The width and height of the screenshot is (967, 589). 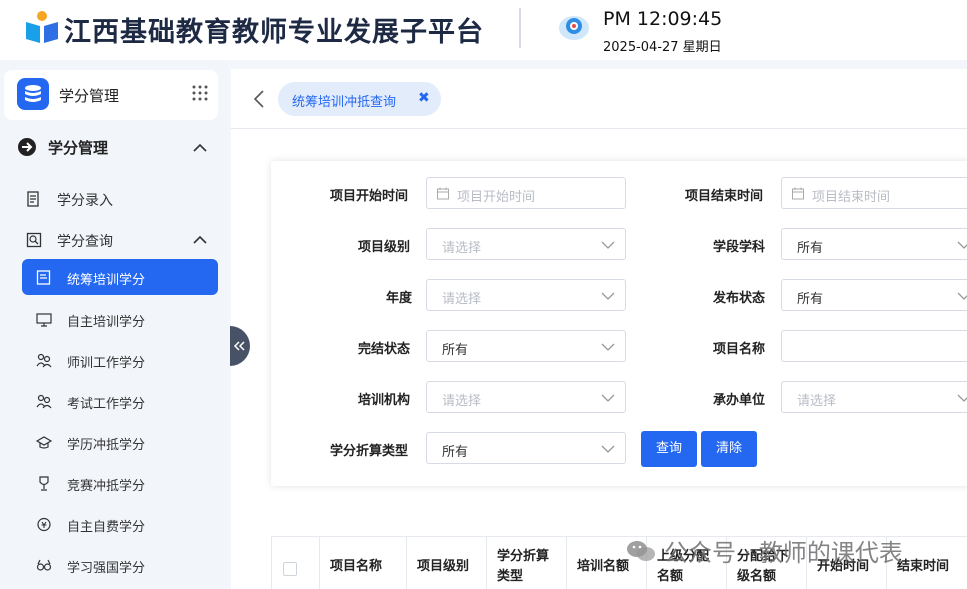 What do you see at coordinates (384, 247) in the screenshot?
I see `level-label: 项目级别` at bounding box center [384, 247].